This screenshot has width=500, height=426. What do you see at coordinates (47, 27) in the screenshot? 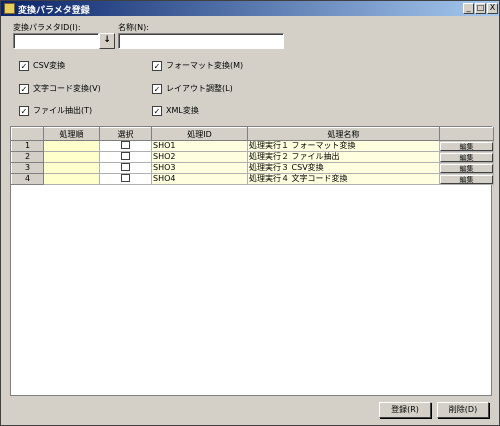
I see `param-id-label: 変換パラメタID(I):` at bounding box center [47, 27].